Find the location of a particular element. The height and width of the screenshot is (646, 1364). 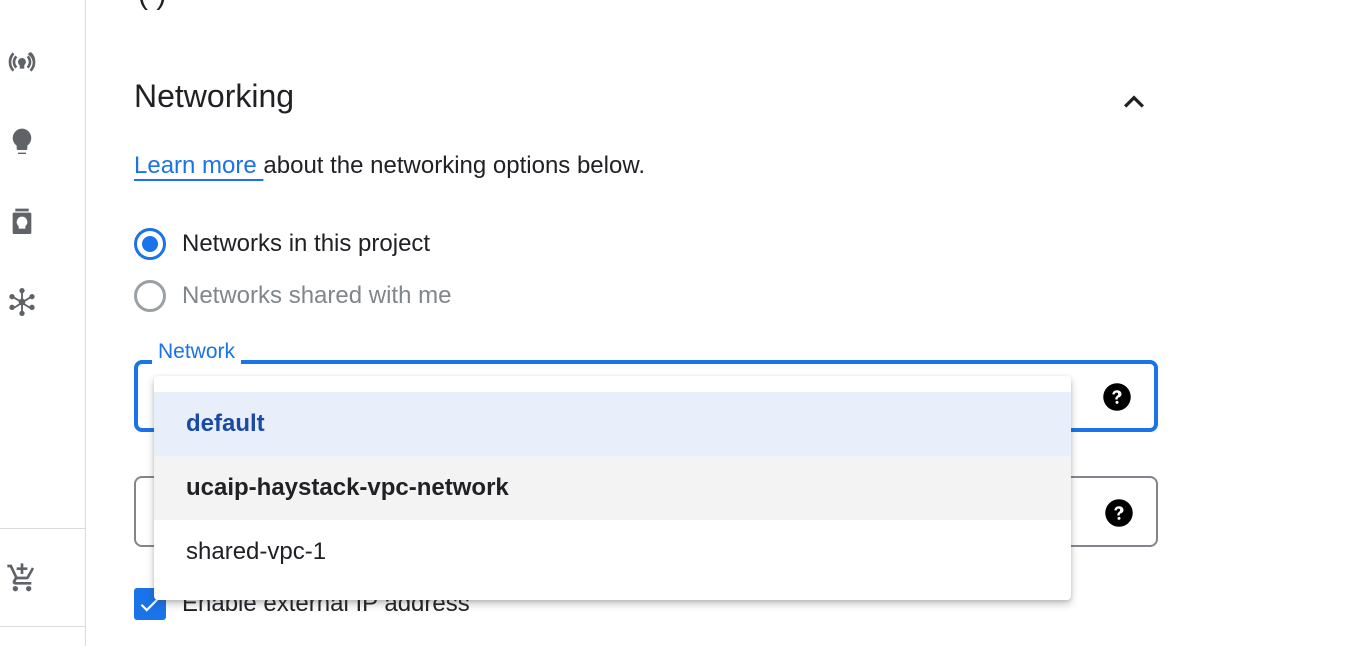

left-nav-rail is located at coordinates (43, 323).